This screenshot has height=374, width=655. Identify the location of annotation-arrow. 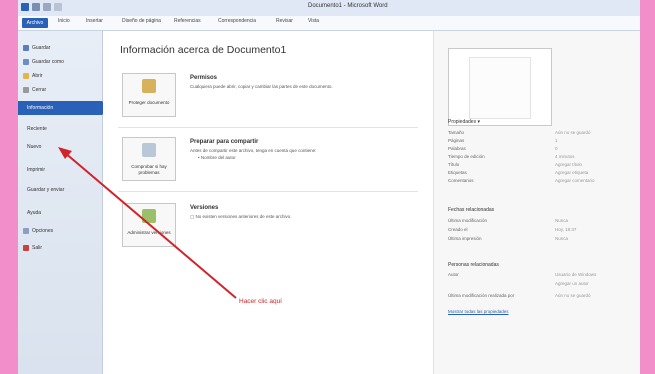
(147, 223).